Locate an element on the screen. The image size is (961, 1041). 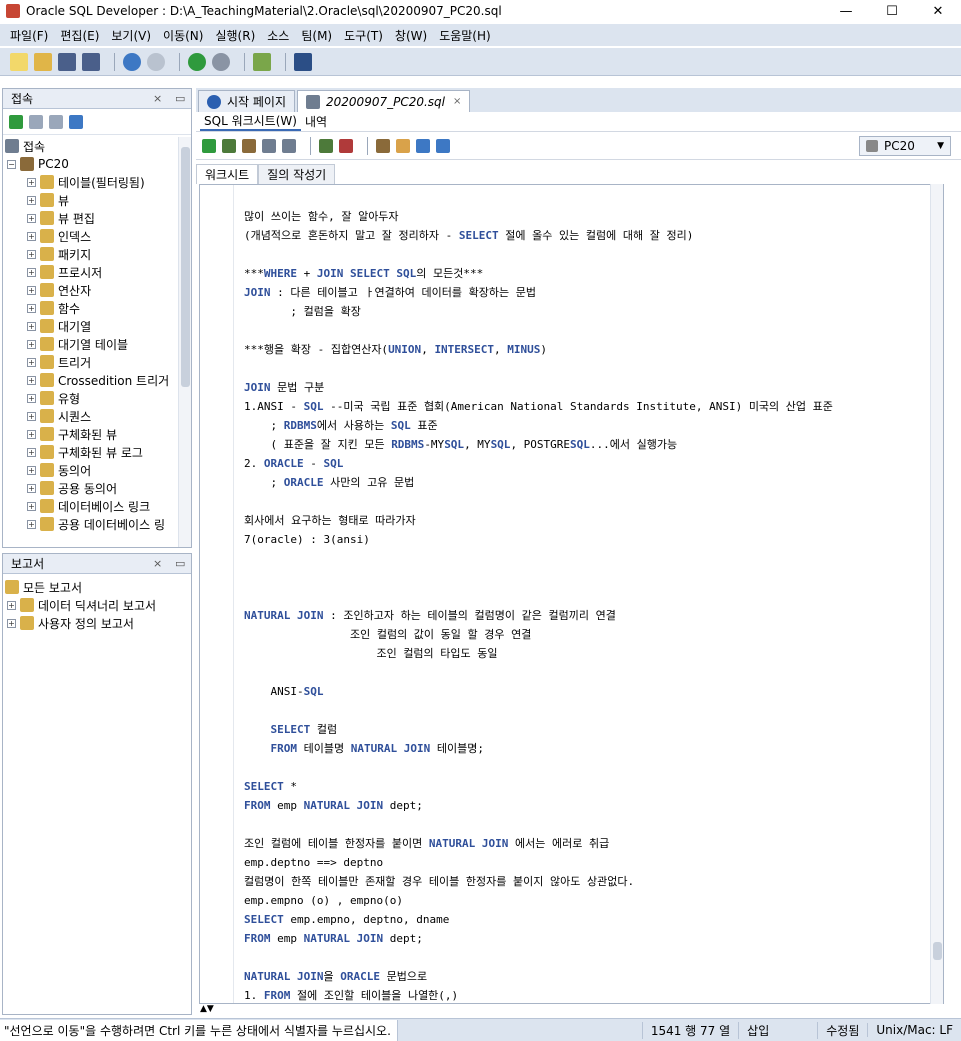
code-line: 조인 컬럼의 값이 동일 할 경우 연결 is located at coordinates (589, 634).